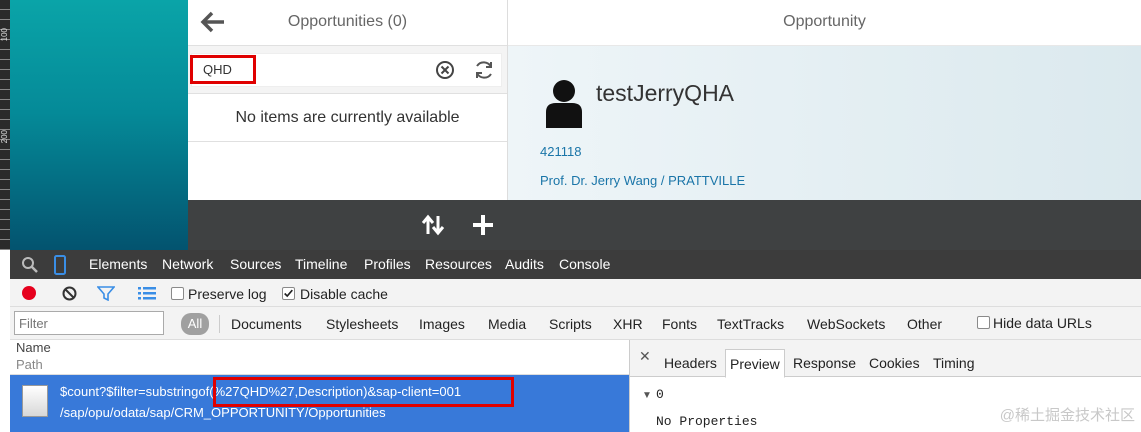 The height and width of the screenshot is (432, 1141). What do you see at coordinates (690, 363) in the screenshot?
I see `tab-headers: Headers` at bounding box center [690, 363].